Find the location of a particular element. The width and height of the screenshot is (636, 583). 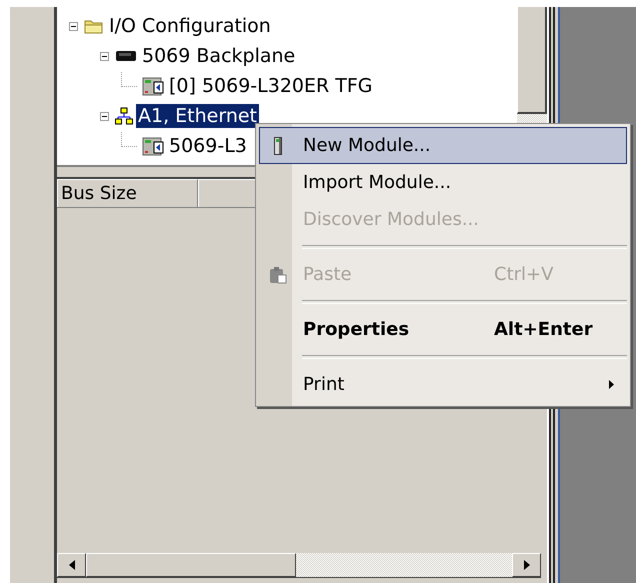

column-header: Bus Size is located at coordinates (127, 193).